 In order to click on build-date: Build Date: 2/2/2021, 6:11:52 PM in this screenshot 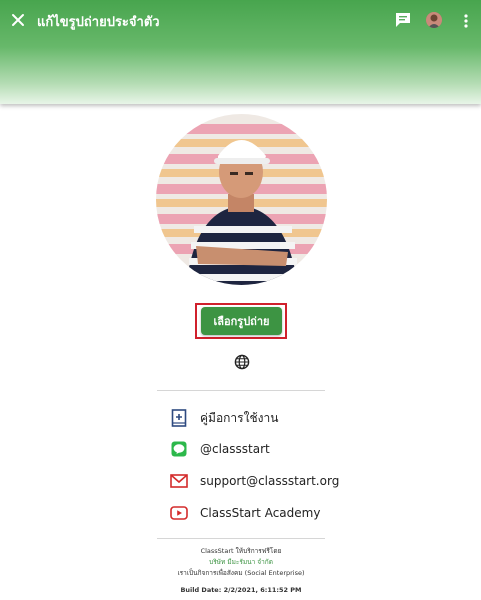, I will do `click(241, 590)`.